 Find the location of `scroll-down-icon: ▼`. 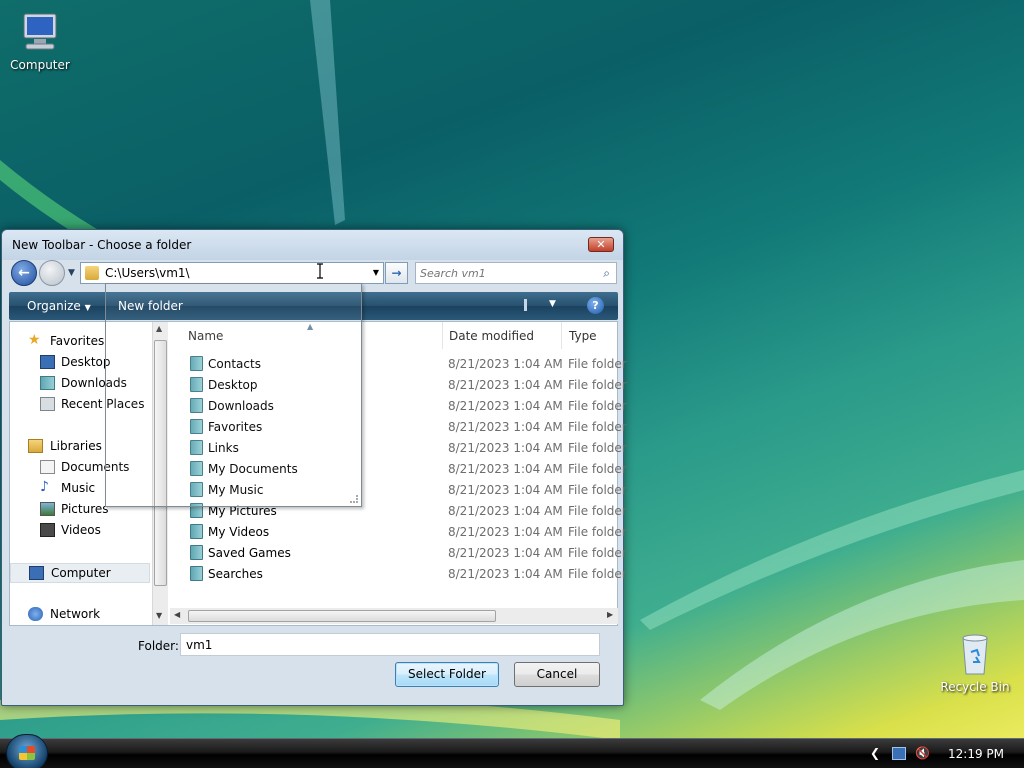

scroll-down-icon: ▼ is located at coordinates (159, 615).